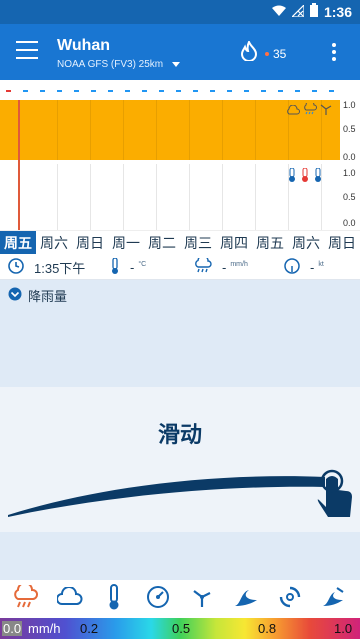  Describe the element at coordinates (48, 296) in the screenshot. I see `panel-title: 降雨量` at that location.